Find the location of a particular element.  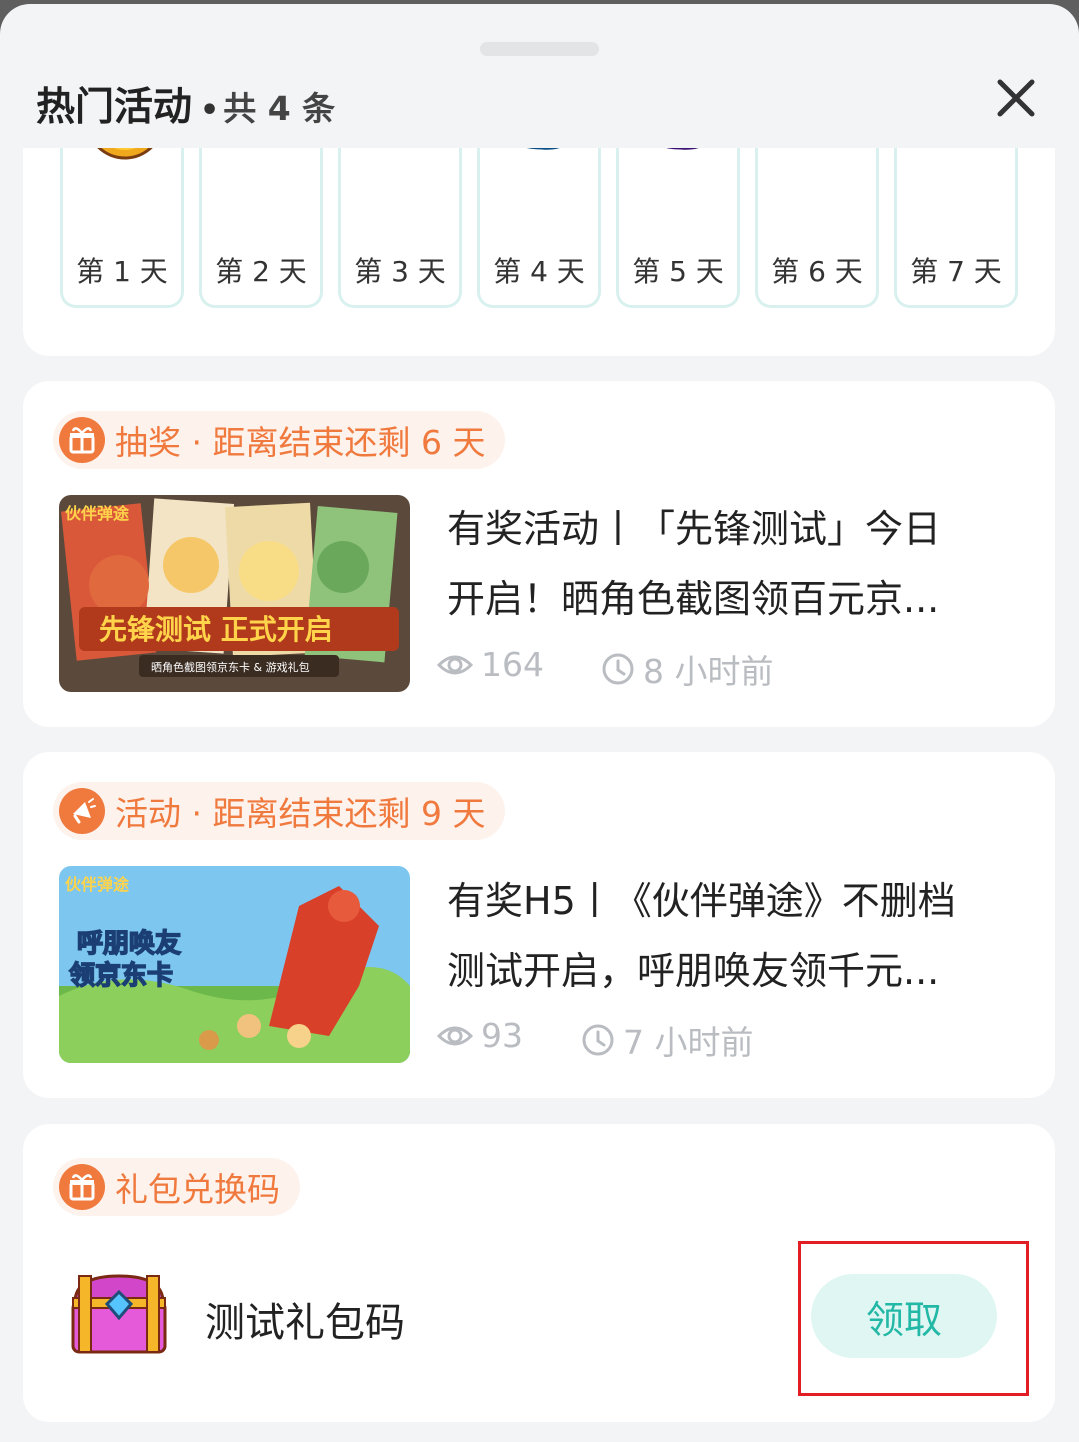

close-icon is located at coordinates (1016, 98).